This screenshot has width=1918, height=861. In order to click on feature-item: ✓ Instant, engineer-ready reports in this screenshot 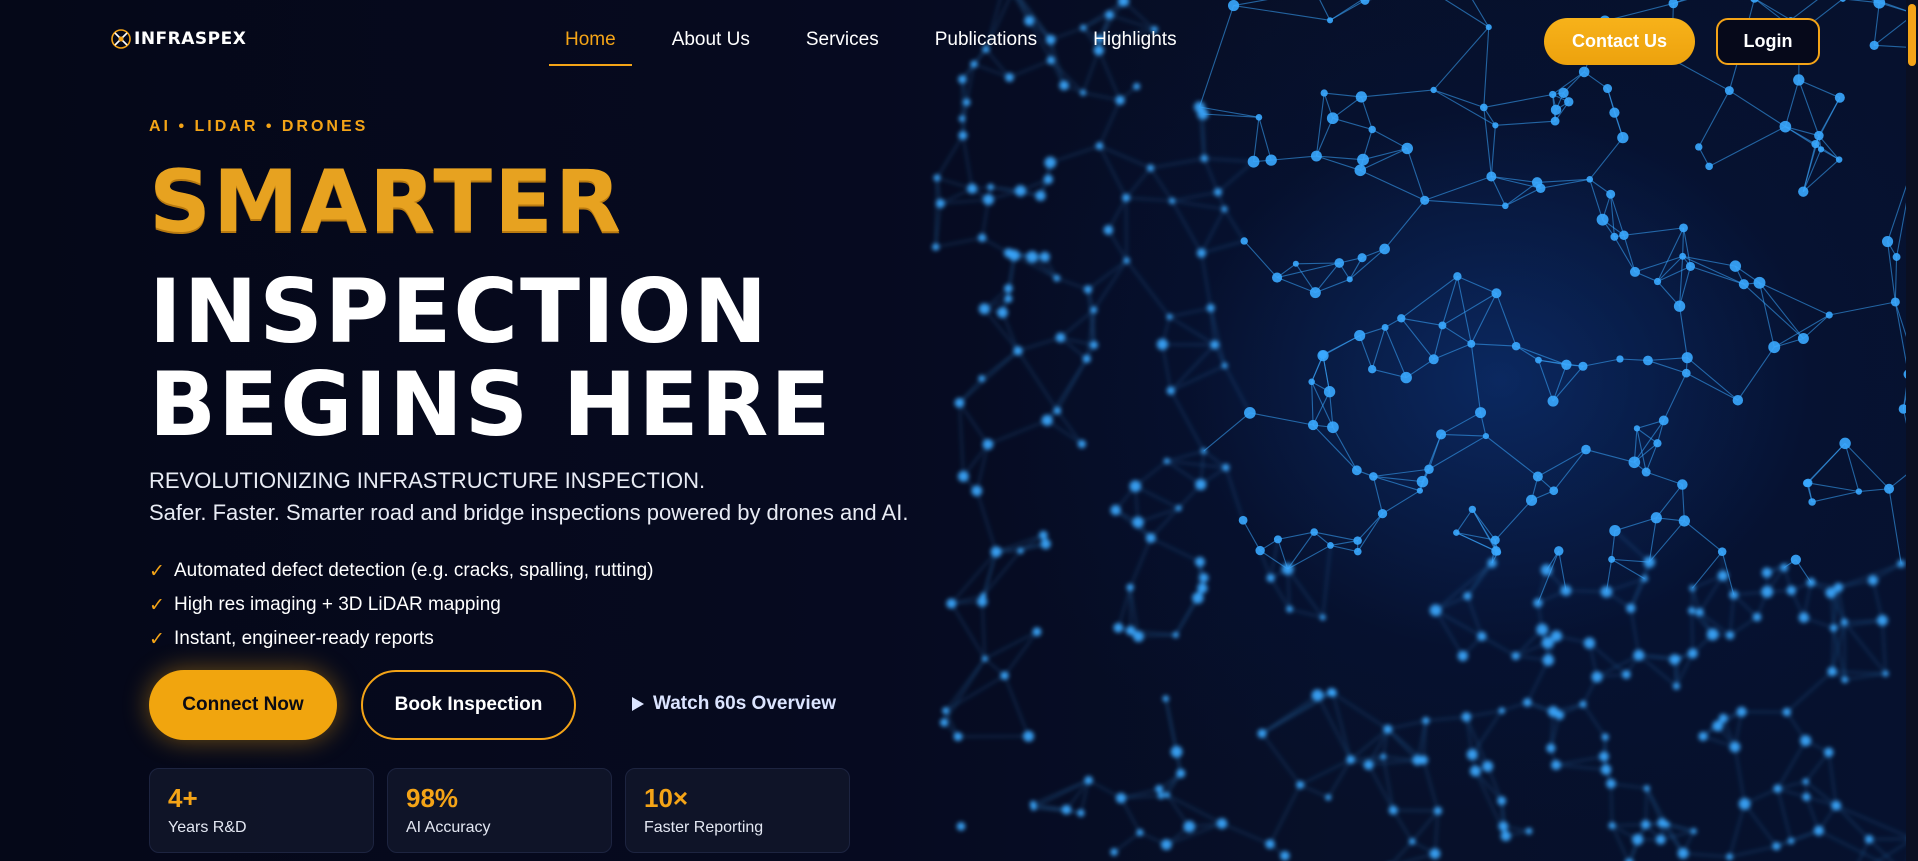, I will do `click(401, 639)`.